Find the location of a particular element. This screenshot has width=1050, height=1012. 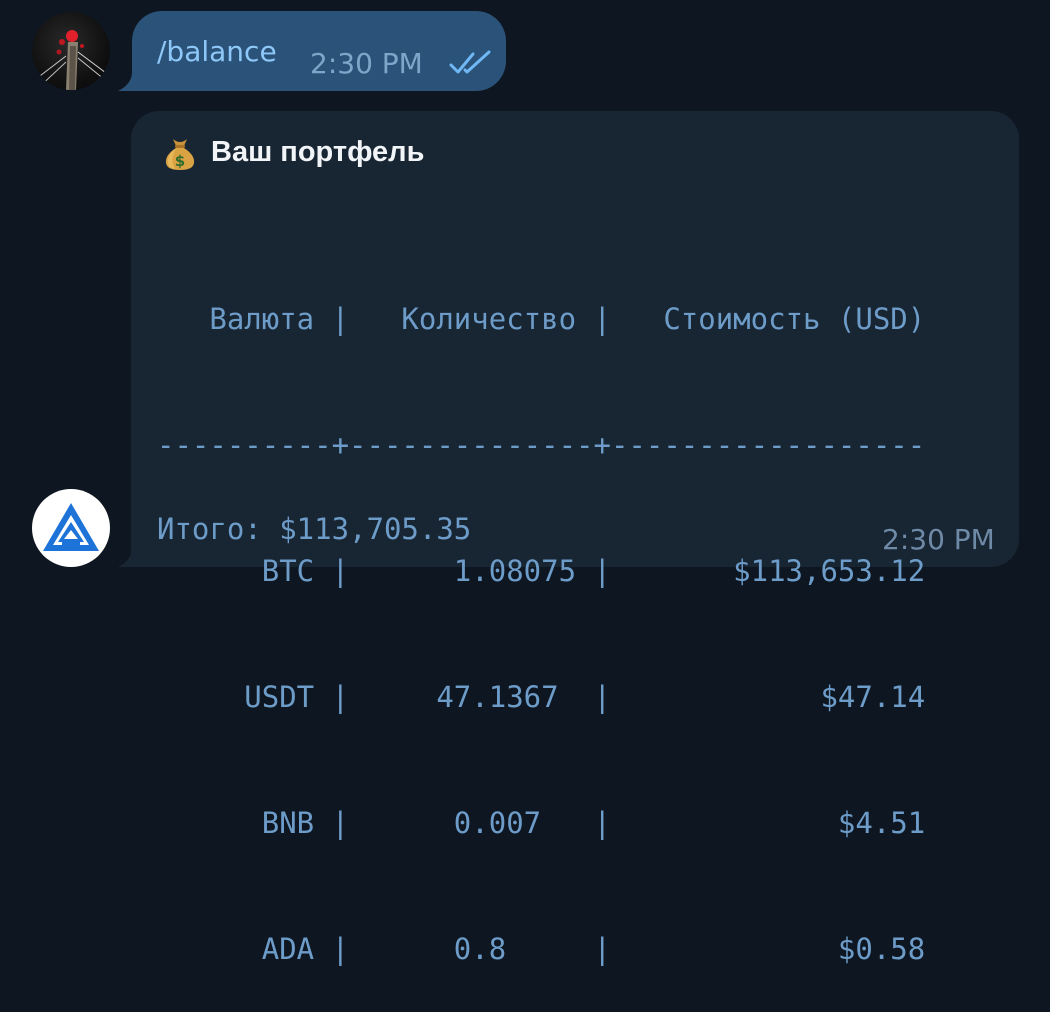

money-bag-icon: $ is located at coordinates (180, 154).